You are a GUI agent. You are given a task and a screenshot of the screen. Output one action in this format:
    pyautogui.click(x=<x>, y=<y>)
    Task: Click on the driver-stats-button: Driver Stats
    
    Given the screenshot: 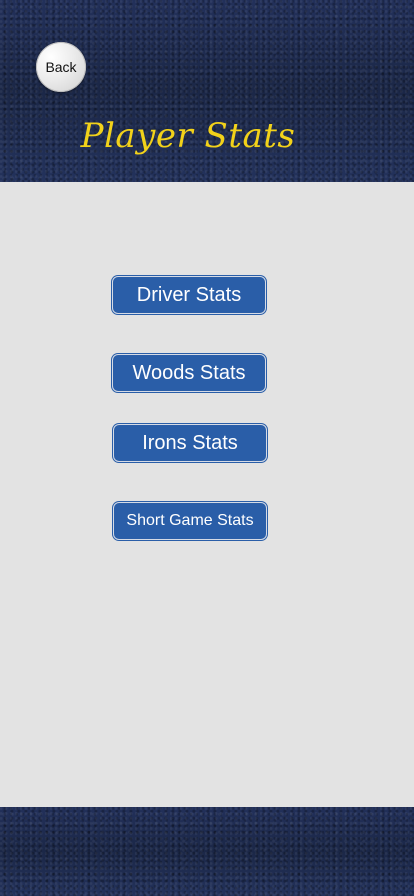 What is the action you would take?
    pyautogui.click(x=189, y=295)
    